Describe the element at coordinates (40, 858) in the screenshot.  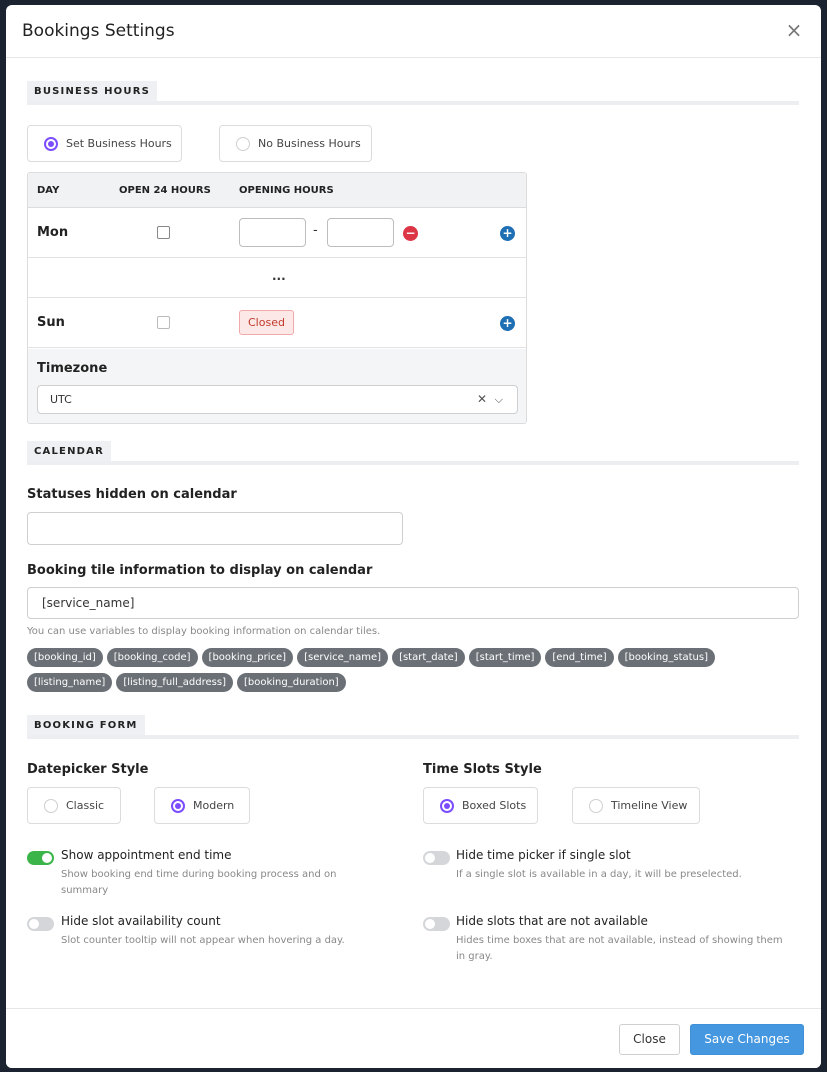
I see `show-end-time-toggle` at that location.